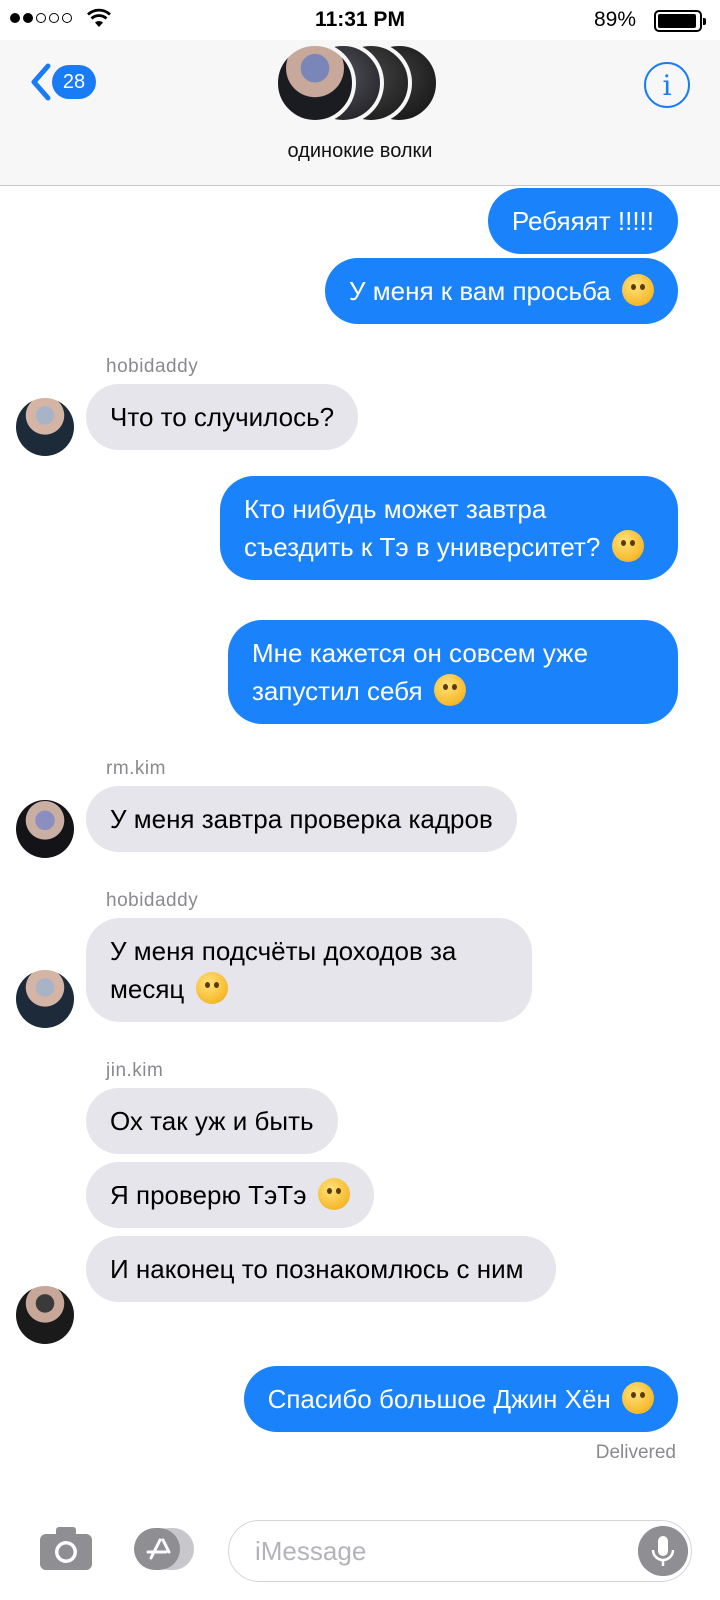  Describe the element at coordinates (680, 21) in the screenshot. I see `battery-icon` at that location.